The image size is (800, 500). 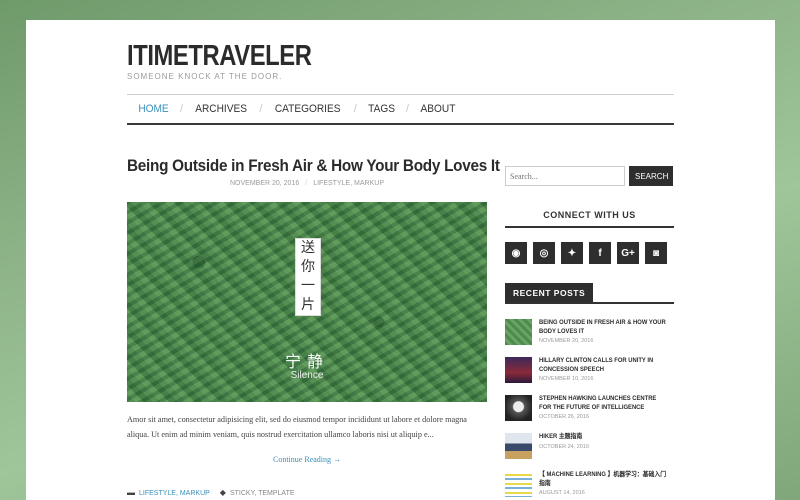 I want to click on post-meta: NOVEMBER 20, 2016 / LIFESTYLE, MARKUP, so click(x=307, y=183).